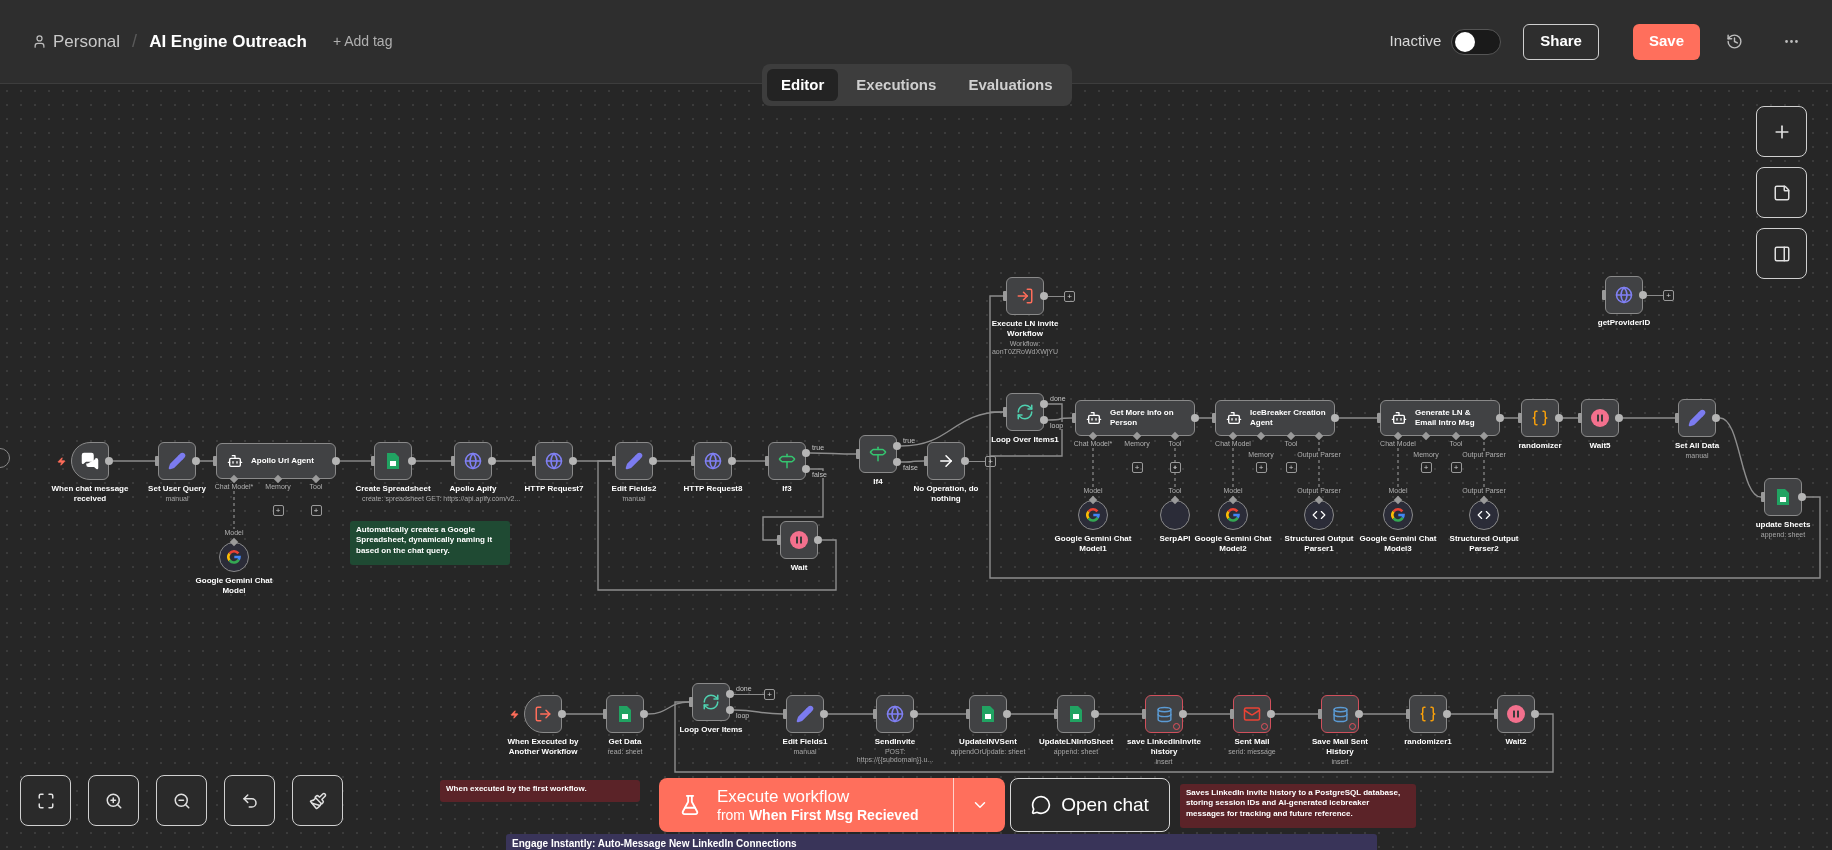 The height and width of the screenshot is (850, 1832). Describe the element at coordinates (878, 482) in the screenshot. I see `node-label: If4` at that location.